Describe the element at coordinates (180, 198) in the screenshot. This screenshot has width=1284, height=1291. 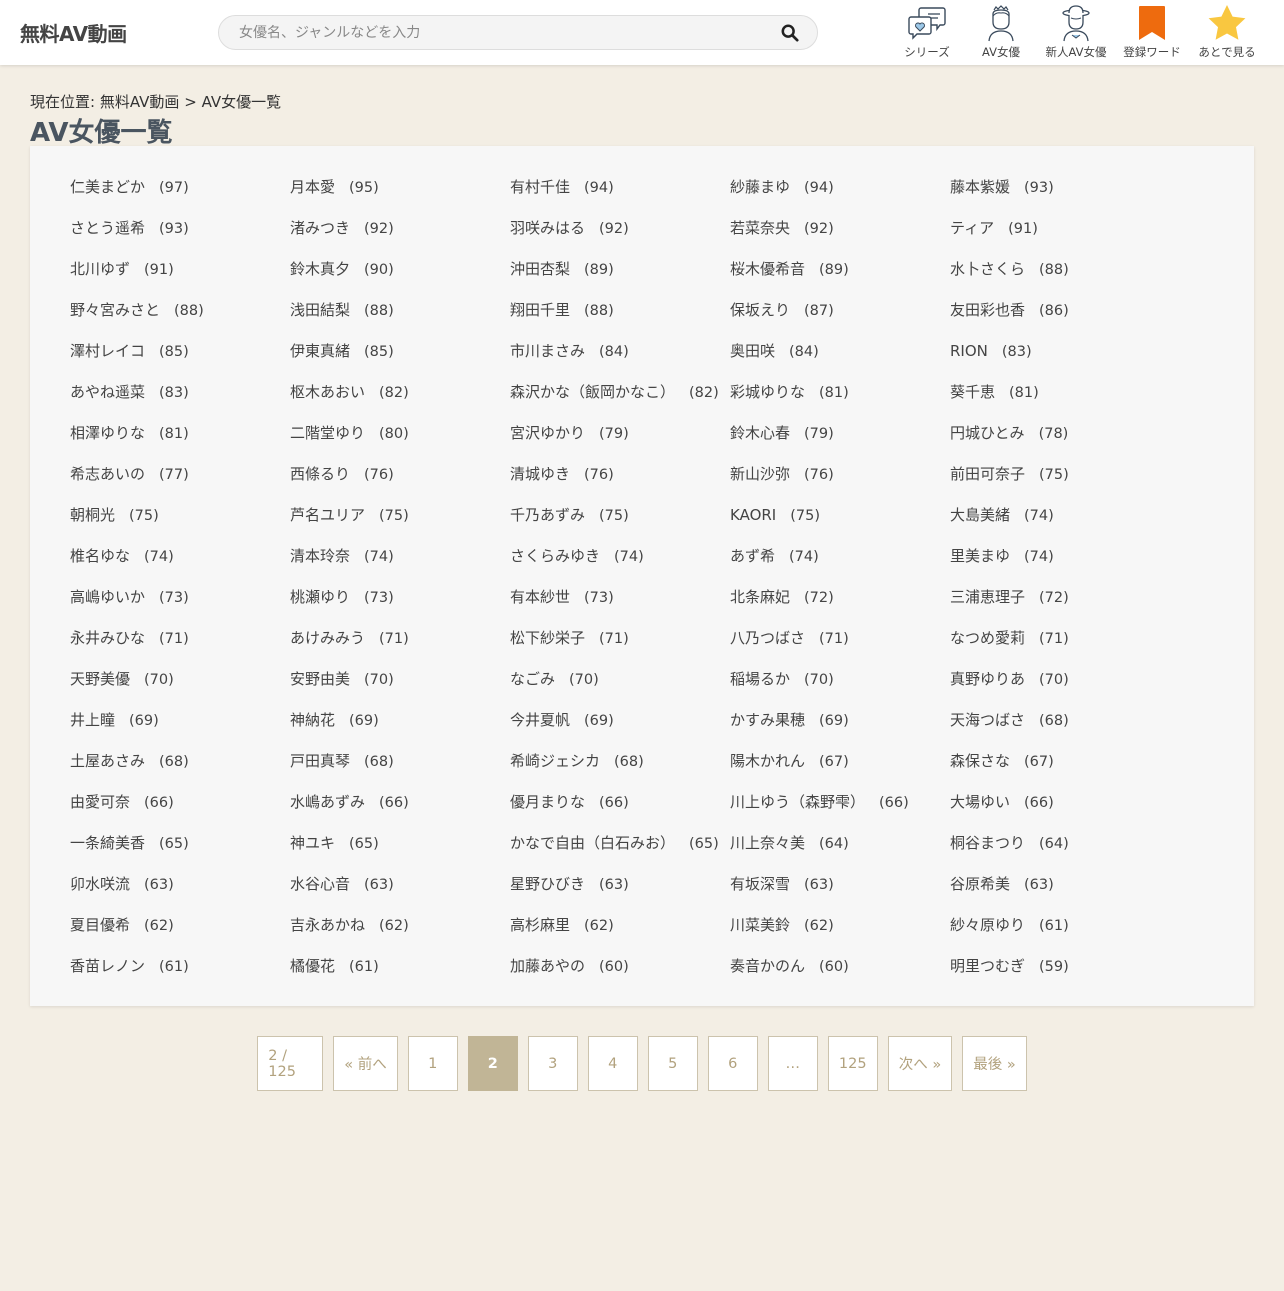
I see `actress-link: 仁美まどか (97)` at that location.